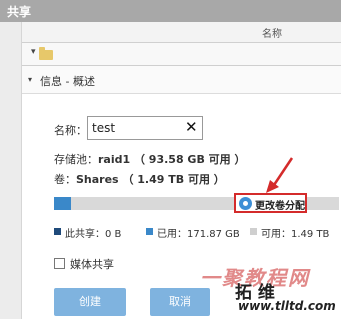  Describe the element at coordinates (57, 231) in the screenshot. I see `legend-swatch-this-share` at that location.